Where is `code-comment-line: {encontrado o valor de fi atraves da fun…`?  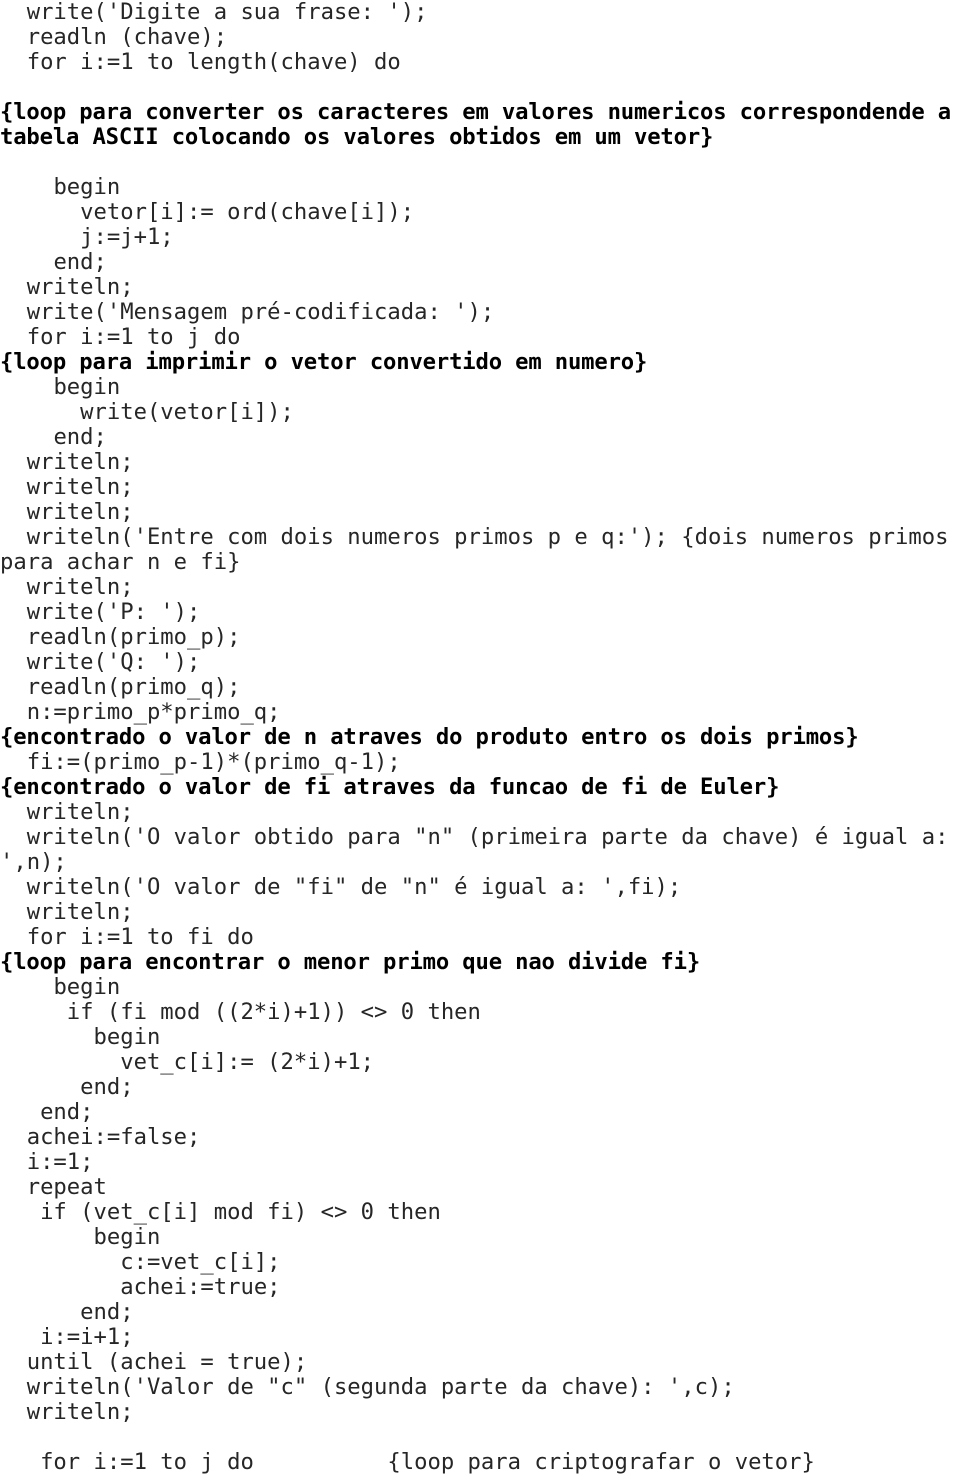
code-comment-line: {encontrado o valor de fi atraves da fun… is located at coordinates (390, 787).